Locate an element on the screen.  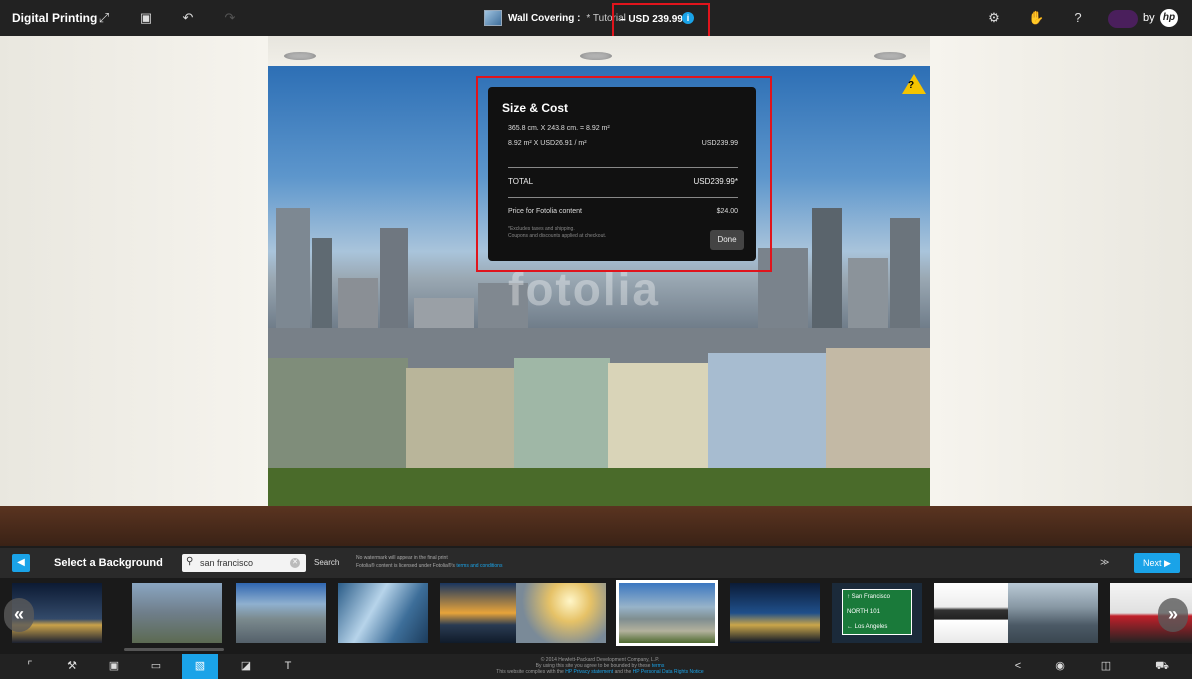
folder-tool-icon: ▭ is located at coordinates (156, 666).